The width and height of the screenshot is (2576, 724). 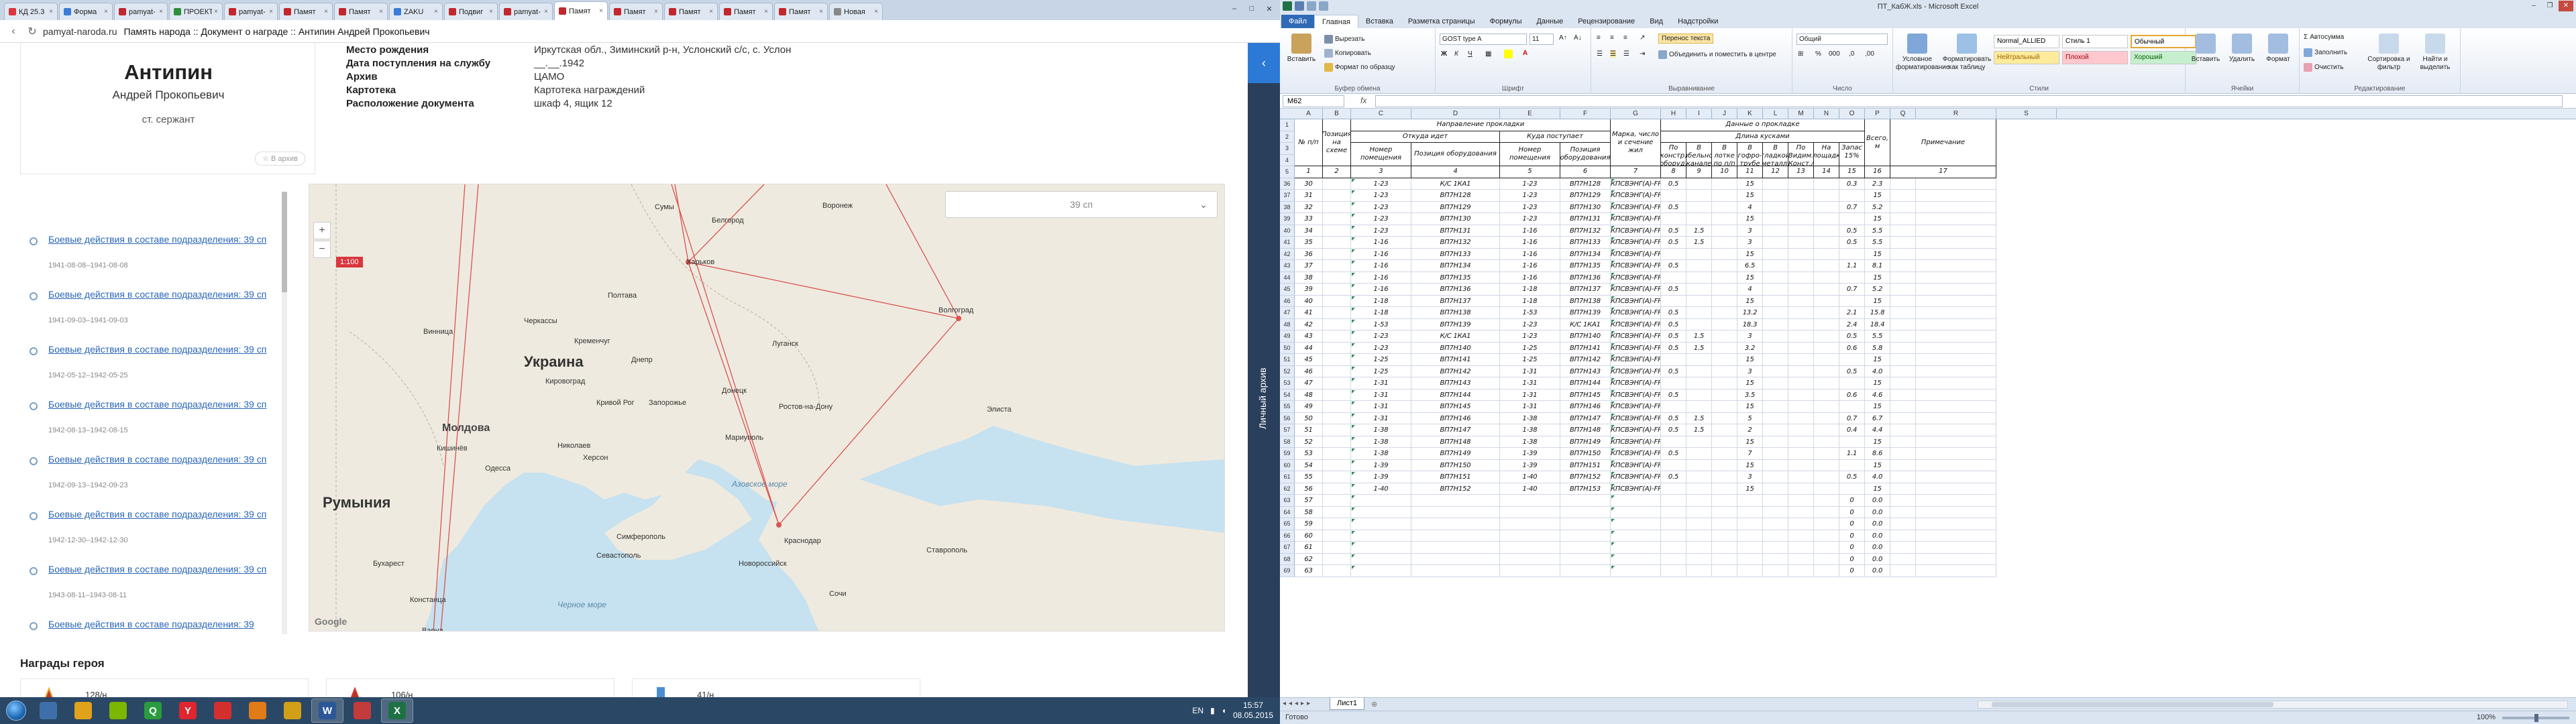 What do you see at coordinates (1642, 38) in the screenshot?
I see `orientation-icon: ↗` at bounding box center [1642, 38].